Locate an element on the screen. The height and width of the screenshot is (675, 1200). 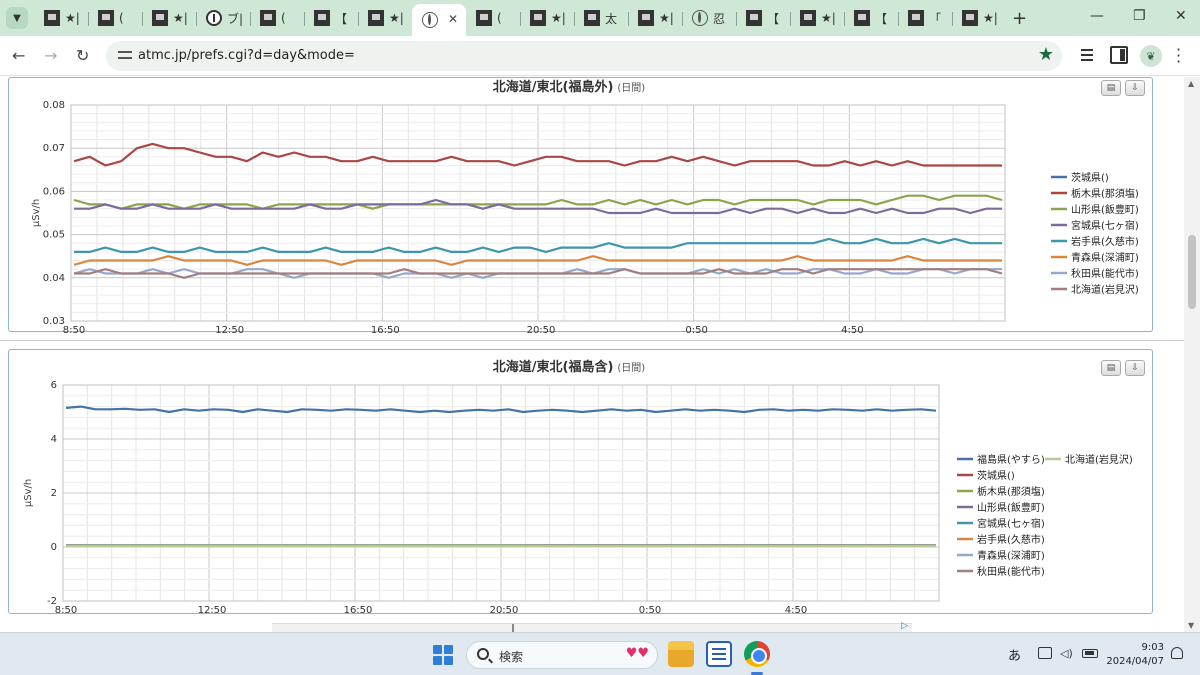
y-tick-label: 0.07 is located at coordinates (54, 148).